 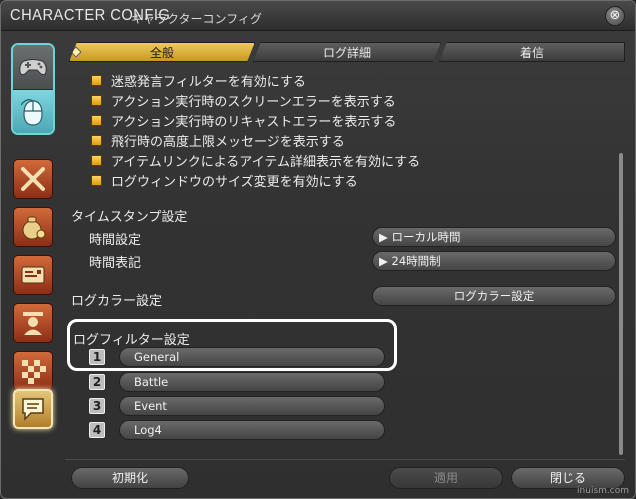 I want to click on tab-general-label: 全般, so click(x=161, y=53).